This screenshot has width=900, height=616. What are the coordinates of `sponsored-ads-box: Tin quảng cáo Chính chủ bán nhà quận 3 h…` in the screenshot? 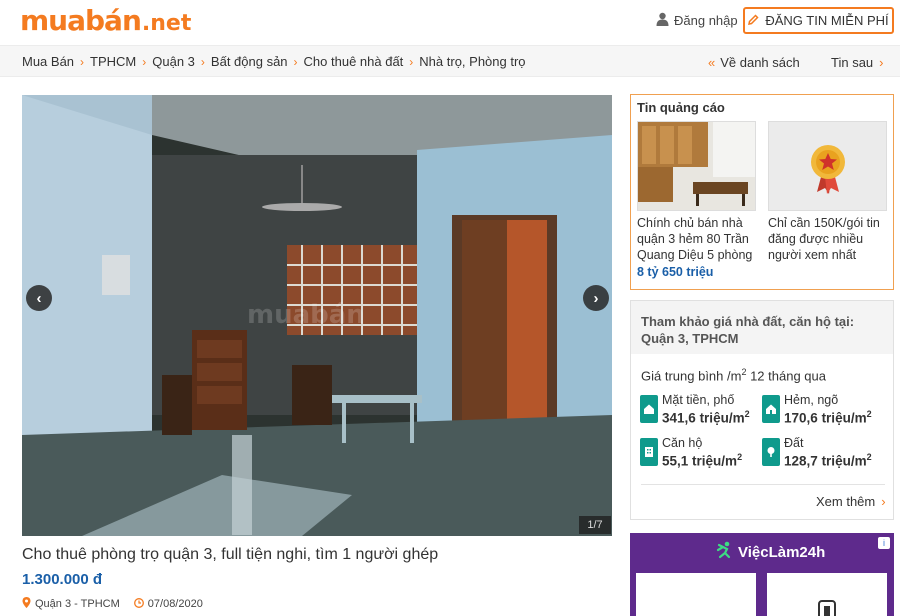 It's located at (762, 192).